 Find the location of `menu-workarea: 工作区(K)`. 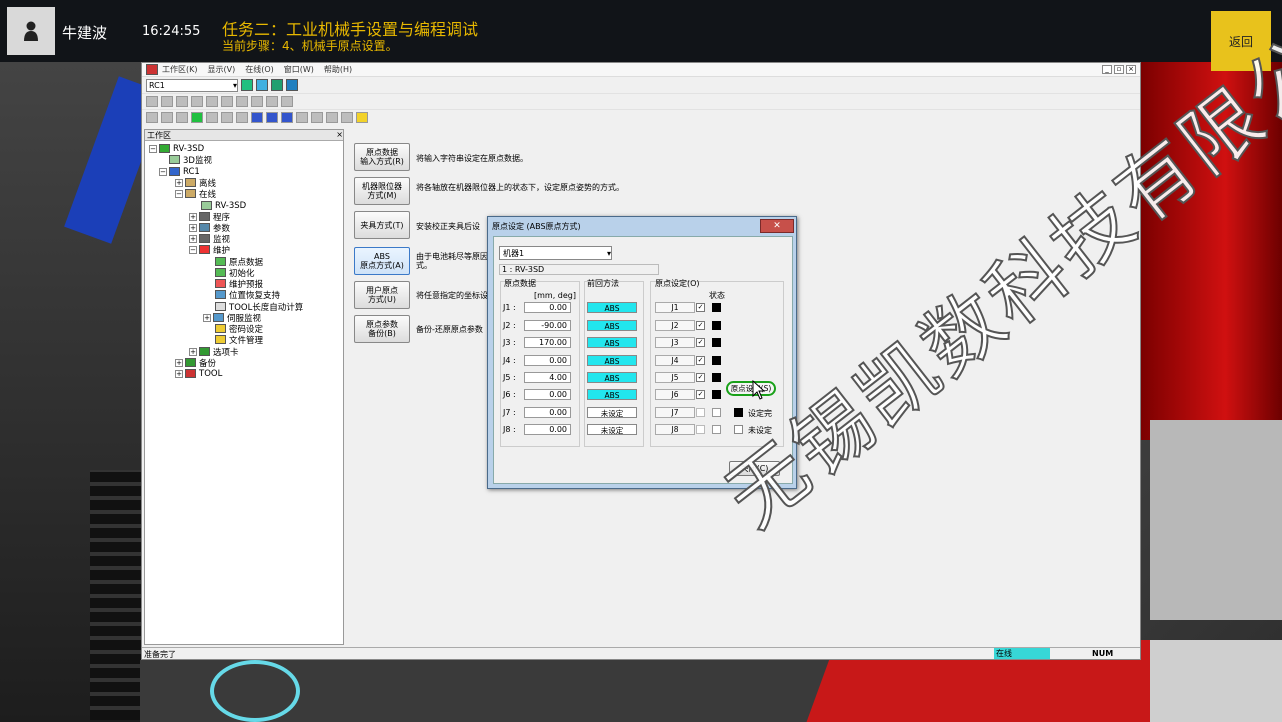

menu-workarea: 工作区(K) is located at coordinates (180, 69).